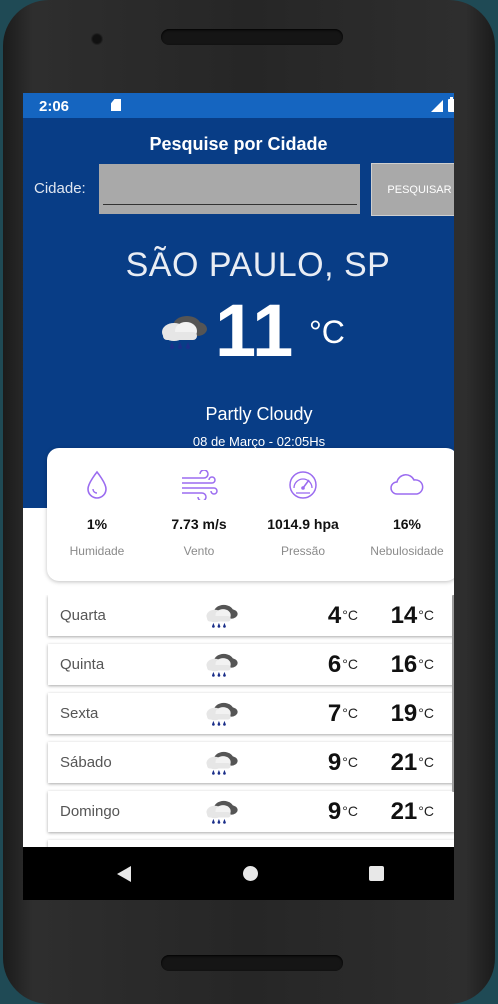 This screenshot has height=1004, width=498. Describe the element at coordinates (238, 144) in the screenshot. I see `search-title: Pesquise por Cidade` at that location.